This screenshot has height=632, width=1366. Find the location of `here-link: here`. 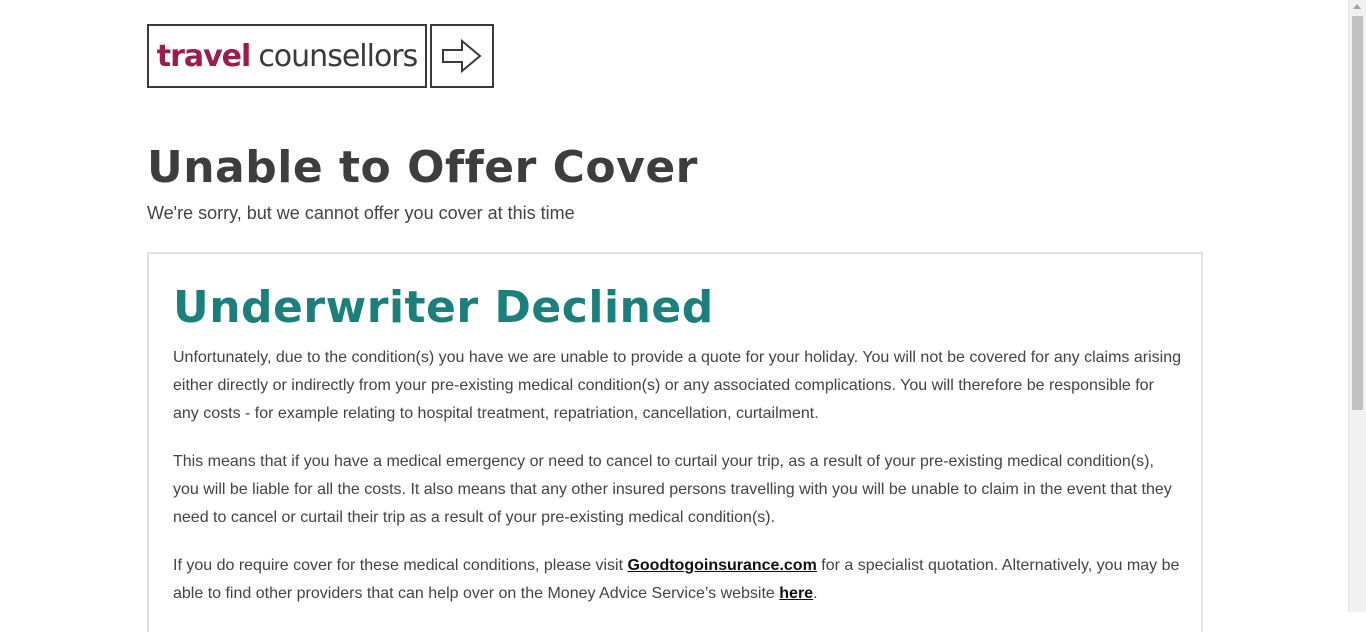

here-link: here is located at coordinates (796, 593).